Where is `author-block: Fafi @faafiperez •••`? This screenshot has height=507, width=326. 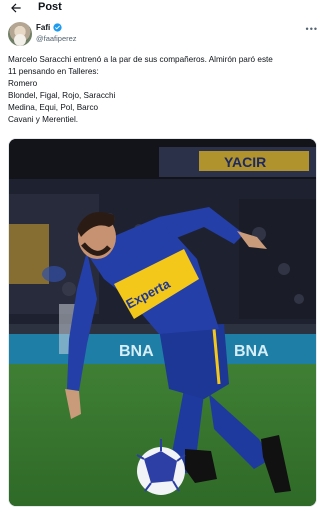
author-block: Fafi @faafiperez ••• is located at coordinates (163, 35).